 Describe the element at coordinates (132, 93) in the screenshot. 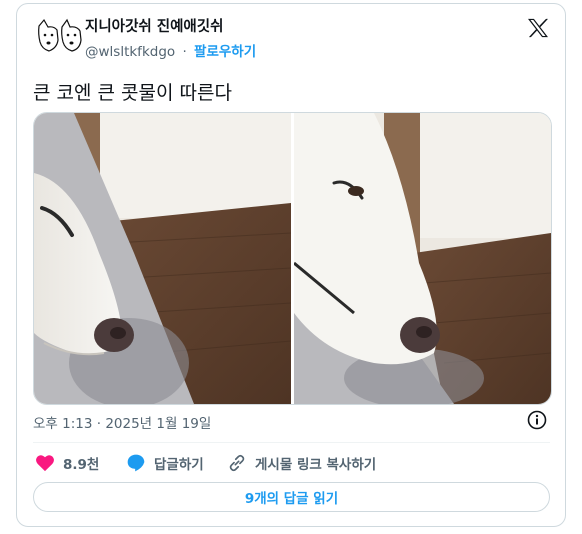

I see `tweet-text: 큰 코엔 큰 콧물이 따른다` at that location.